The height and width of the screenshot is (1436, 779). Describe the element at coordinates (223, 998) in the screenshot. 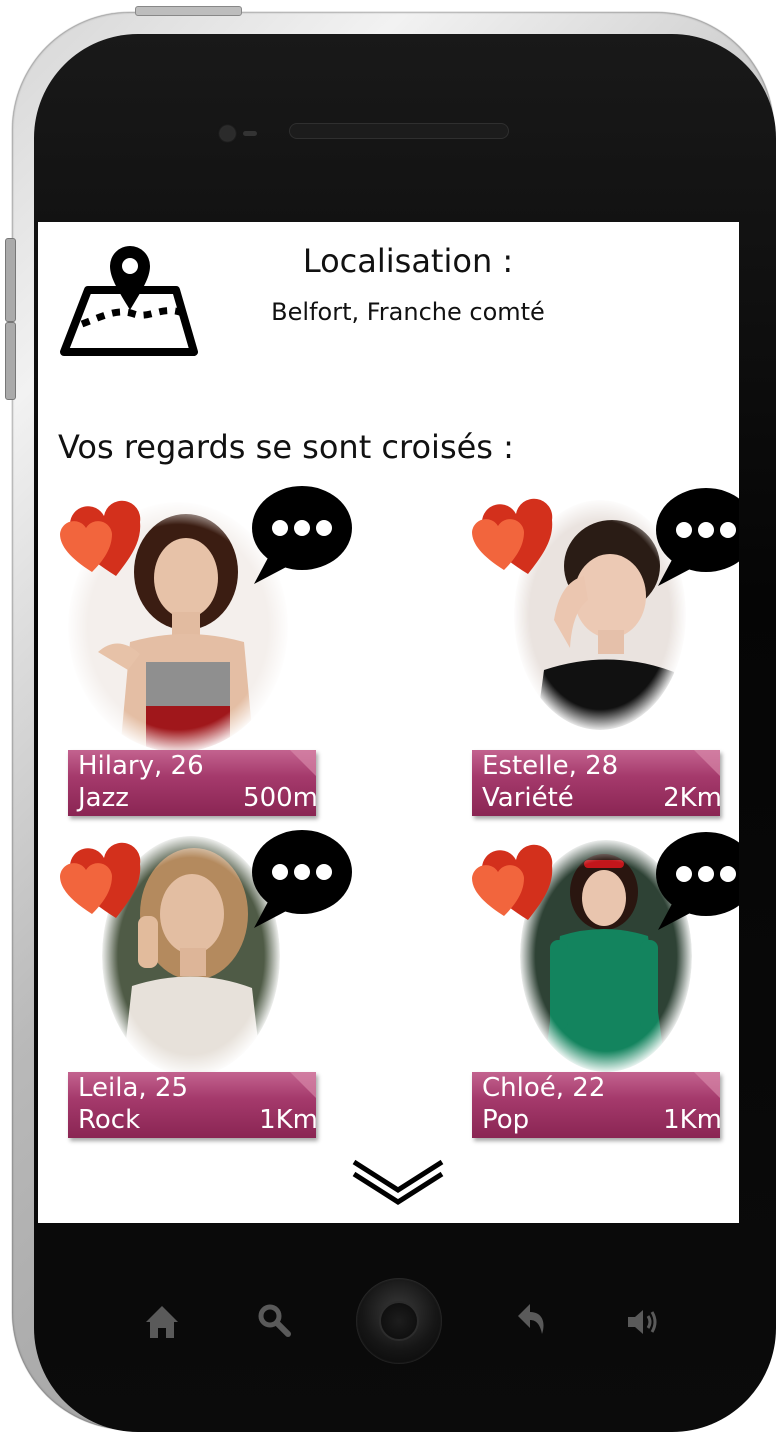

I see `profile-card: Leila, 25 Rock 1Km` at that location.